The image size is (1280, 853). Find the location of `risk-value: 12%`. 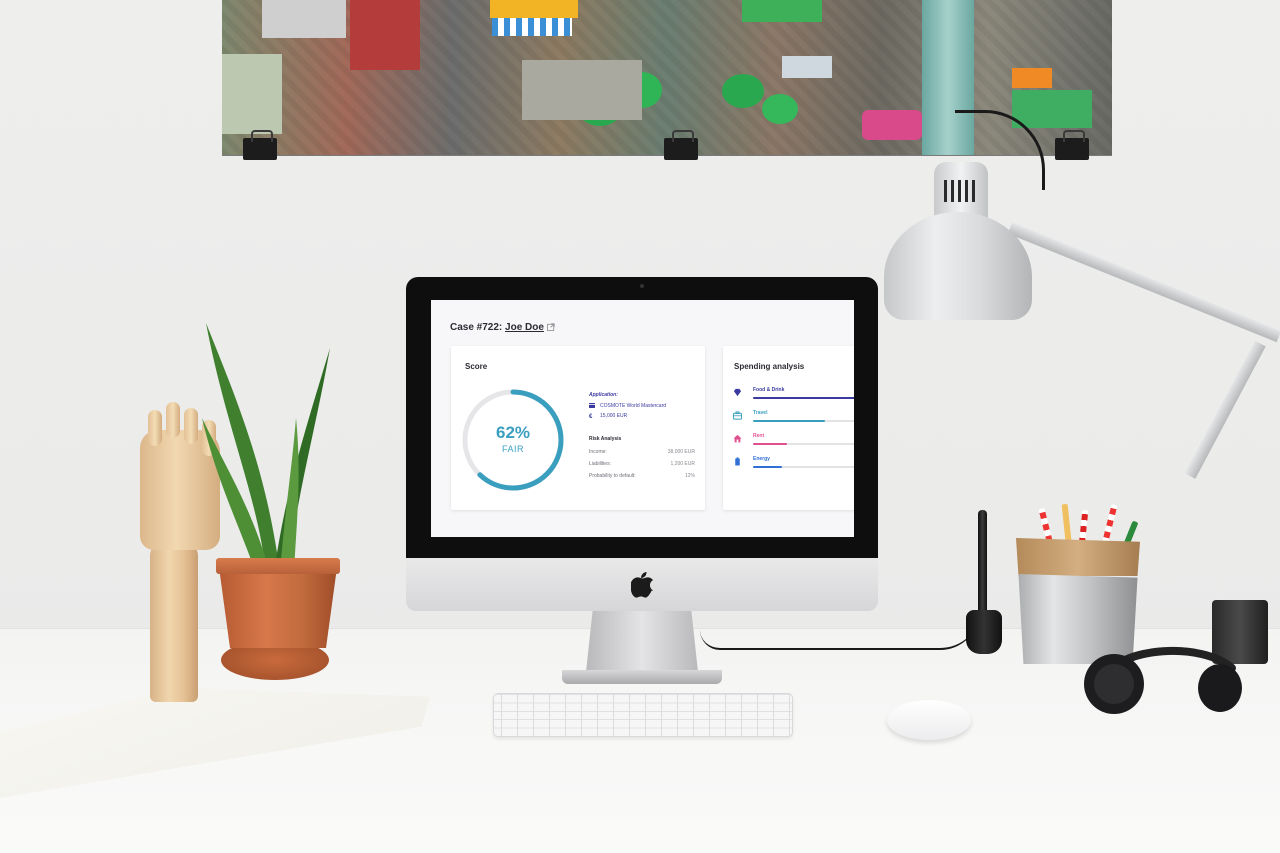

risk-value: 12% is located at coordinates (689, 476).